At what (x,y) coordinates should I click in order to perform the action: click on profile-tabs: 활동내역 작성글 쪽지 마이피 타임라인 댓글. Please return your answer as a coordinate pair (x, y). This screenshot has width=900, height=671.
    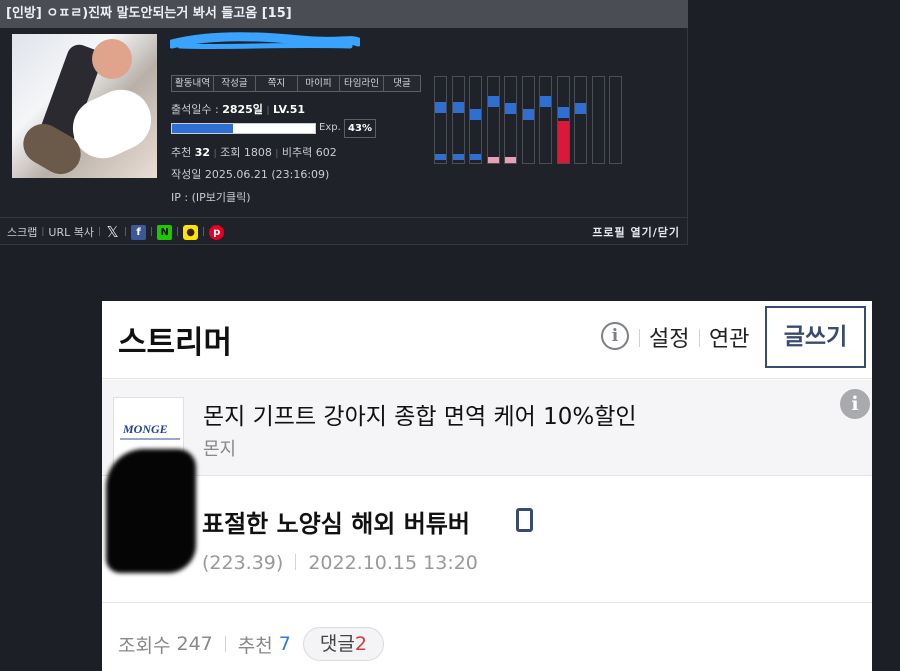
    Looking at the image, I should click on (296, 83).